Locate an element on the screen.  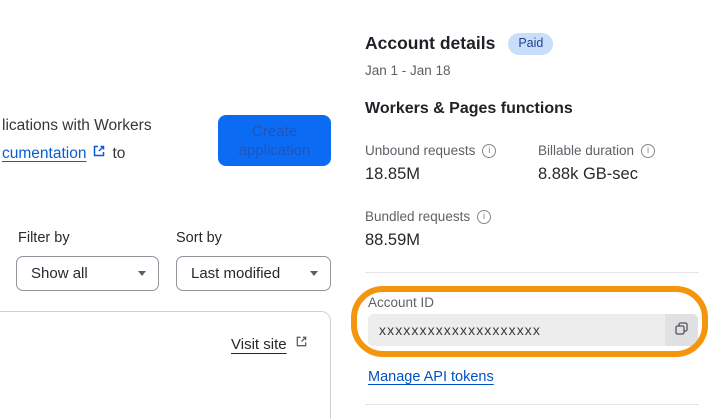
stat-bundled-requests: Bundled requests i 88.59M is located at coordinates (428, 229).